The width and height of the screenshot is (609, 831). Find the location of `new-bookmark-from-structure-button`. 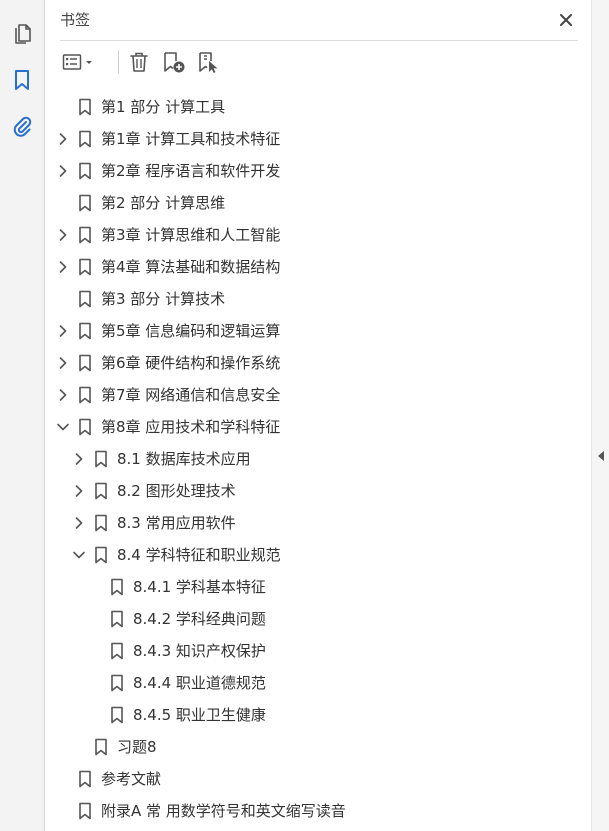

new-bookmark-from-structure-button is located at coordinates (208, 62).